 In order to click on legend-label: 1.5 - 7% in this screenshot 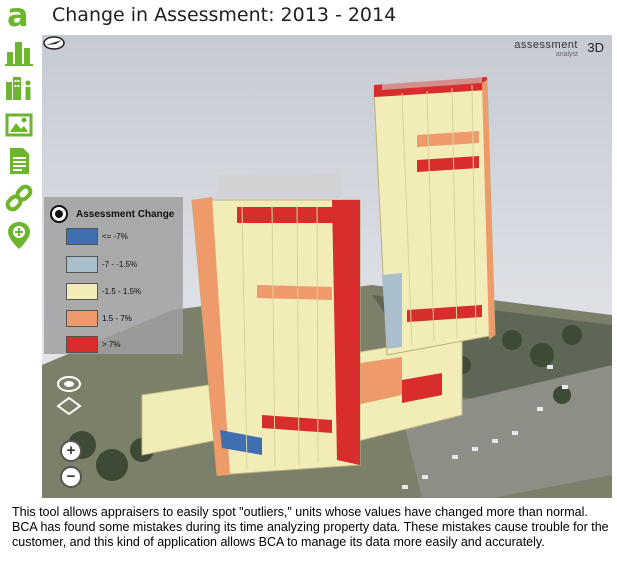, I will do `click(117, 318)`.